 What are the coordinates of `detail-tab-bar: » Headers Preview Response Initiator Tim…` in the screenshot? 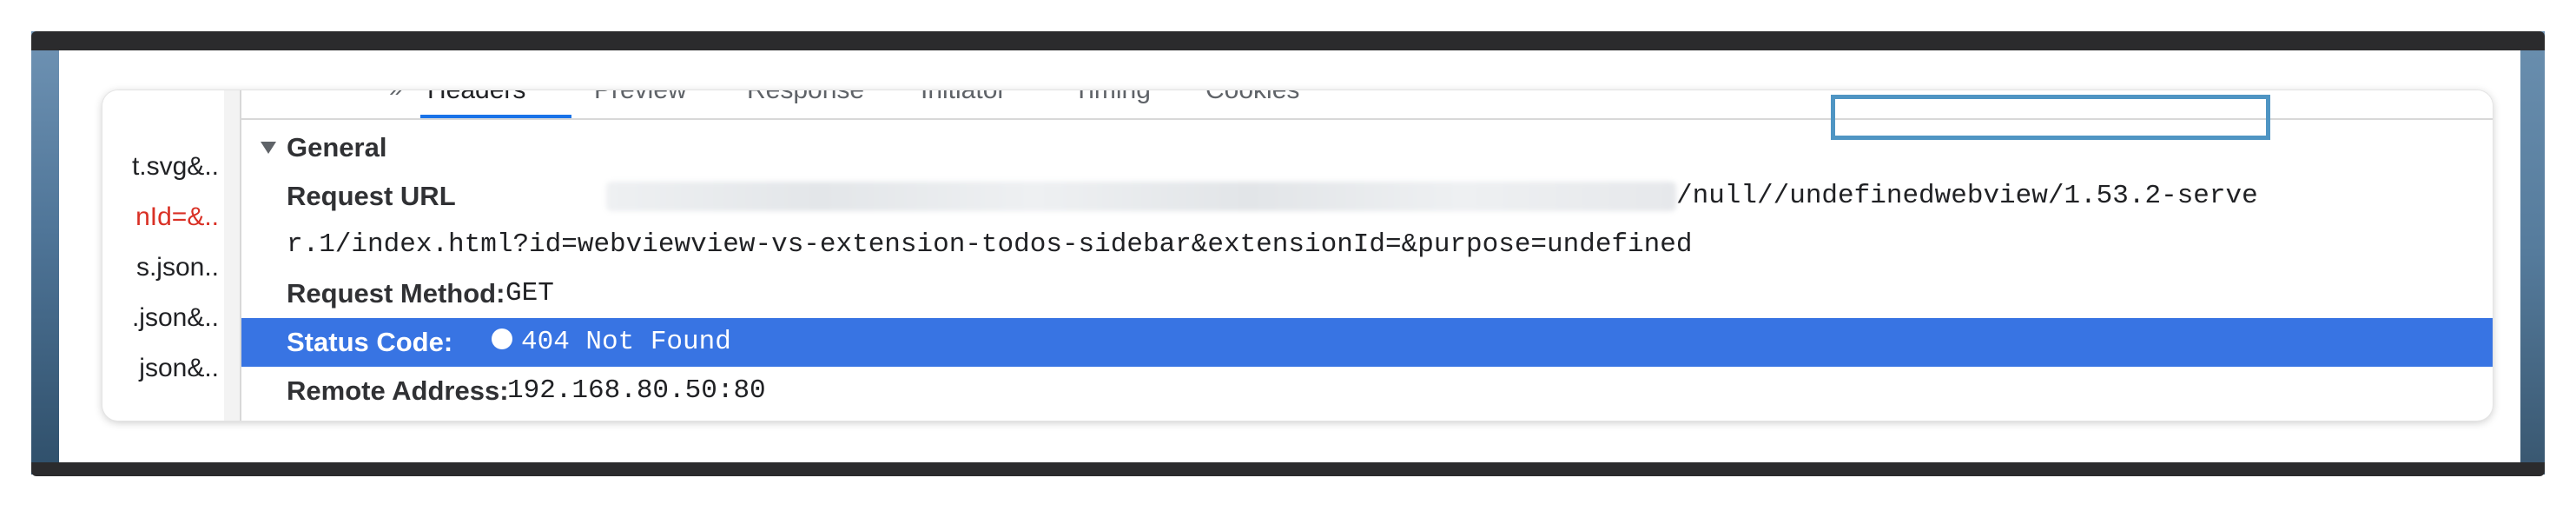 It's located at (1367, 105).